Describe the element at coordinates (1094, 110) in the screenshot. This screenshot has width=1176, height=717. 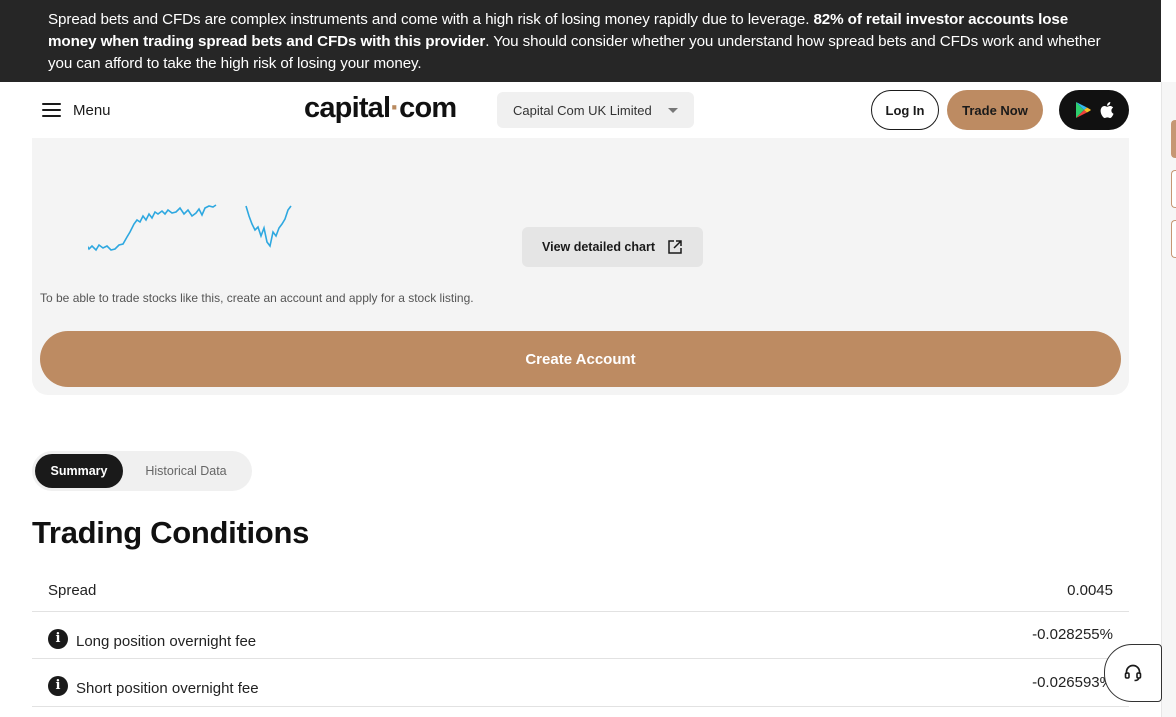
I see `app-download-button` at that location.